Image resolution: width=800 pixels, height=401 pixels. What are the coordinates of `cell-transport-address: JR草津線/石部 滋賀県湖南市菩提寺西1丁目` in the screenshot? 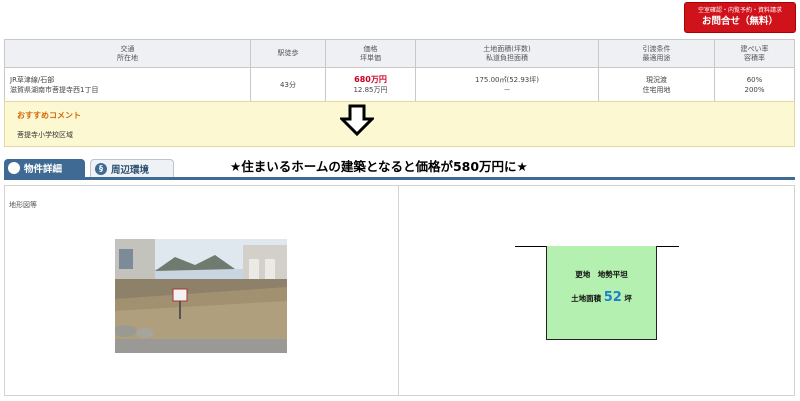 It's located at (127, 84).